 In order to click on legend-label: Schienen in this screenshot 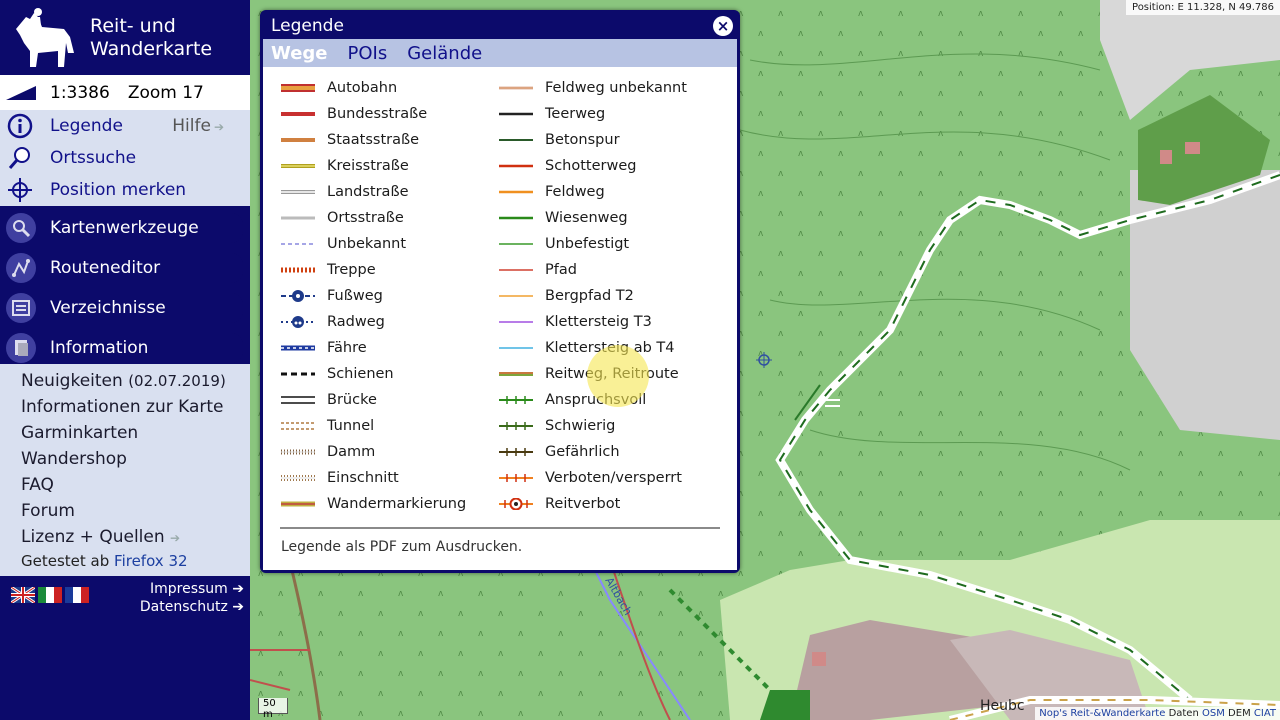, I will do `click(360, 374)`.